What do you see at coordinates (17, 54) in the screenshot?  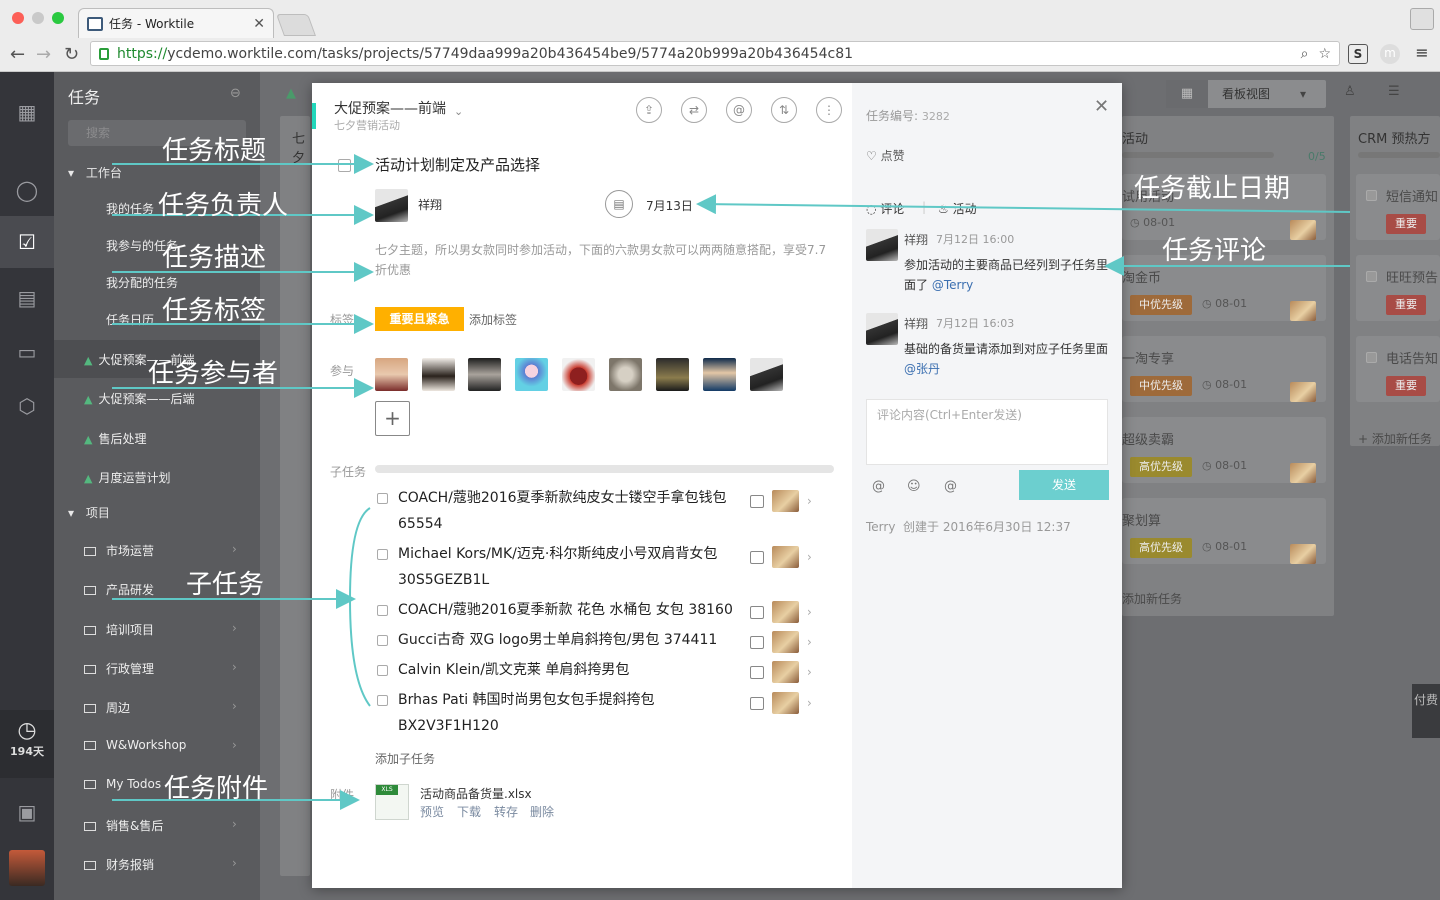 I see `back-icon: ←` at bounding box center [17, 54].